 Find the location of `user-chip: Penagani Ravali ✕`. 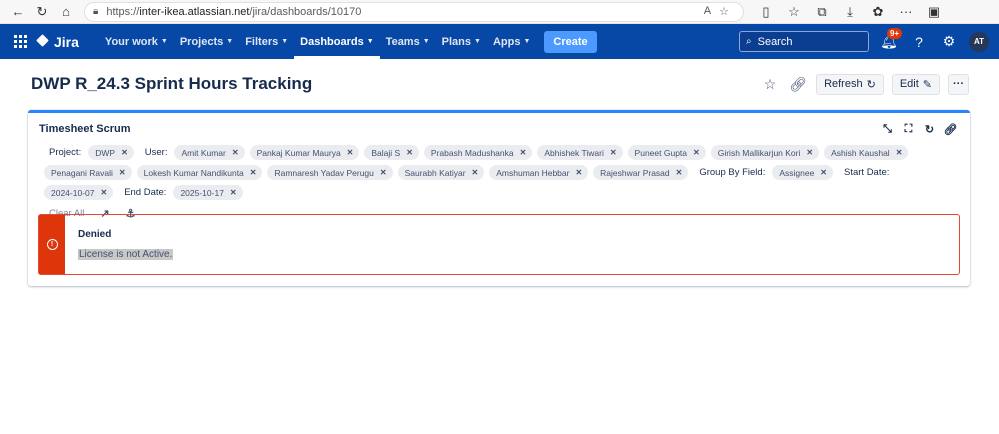

user-chip: Penagani Ravali ✕ is located at coordinates (88, 172).